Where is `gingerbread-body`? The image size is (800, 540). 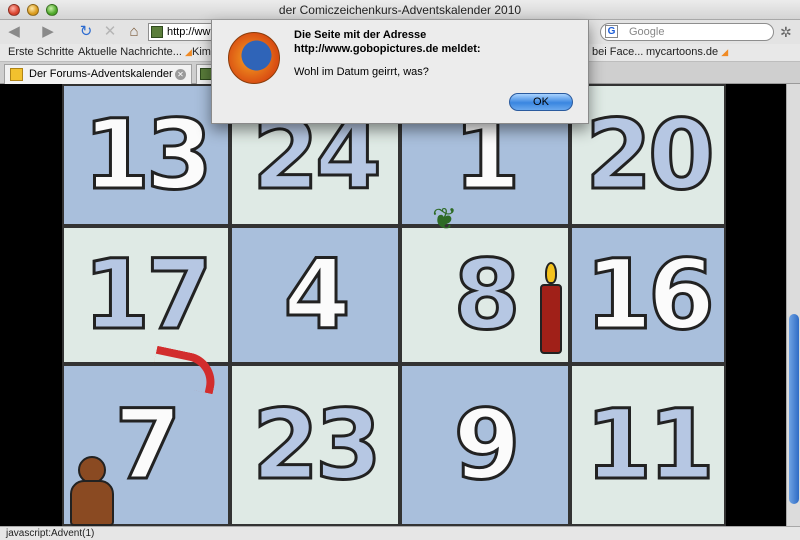 gingerbread-body is located at coordinates (92, 503).